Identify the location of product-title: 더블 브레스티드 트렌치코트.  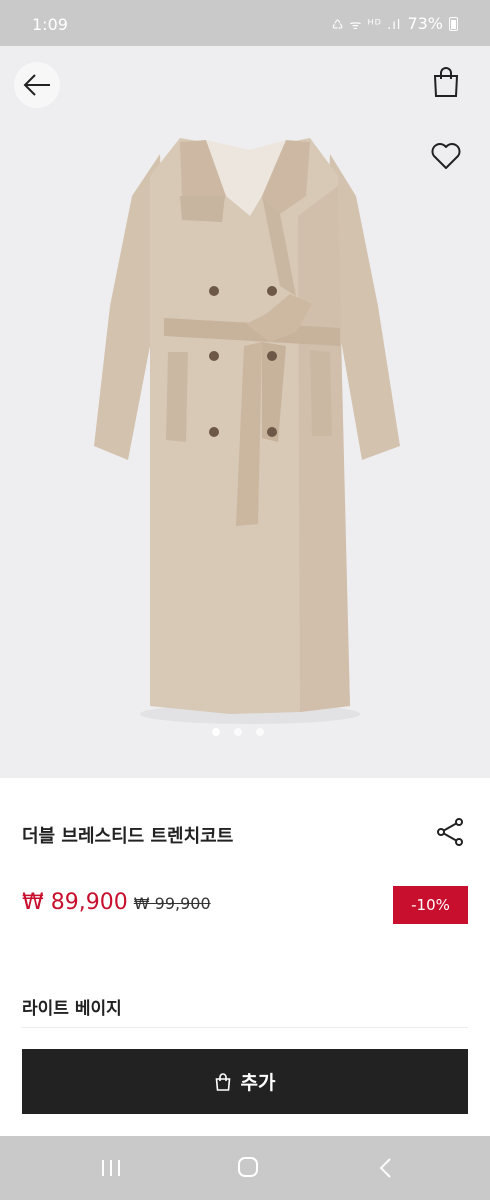
(128, 836).